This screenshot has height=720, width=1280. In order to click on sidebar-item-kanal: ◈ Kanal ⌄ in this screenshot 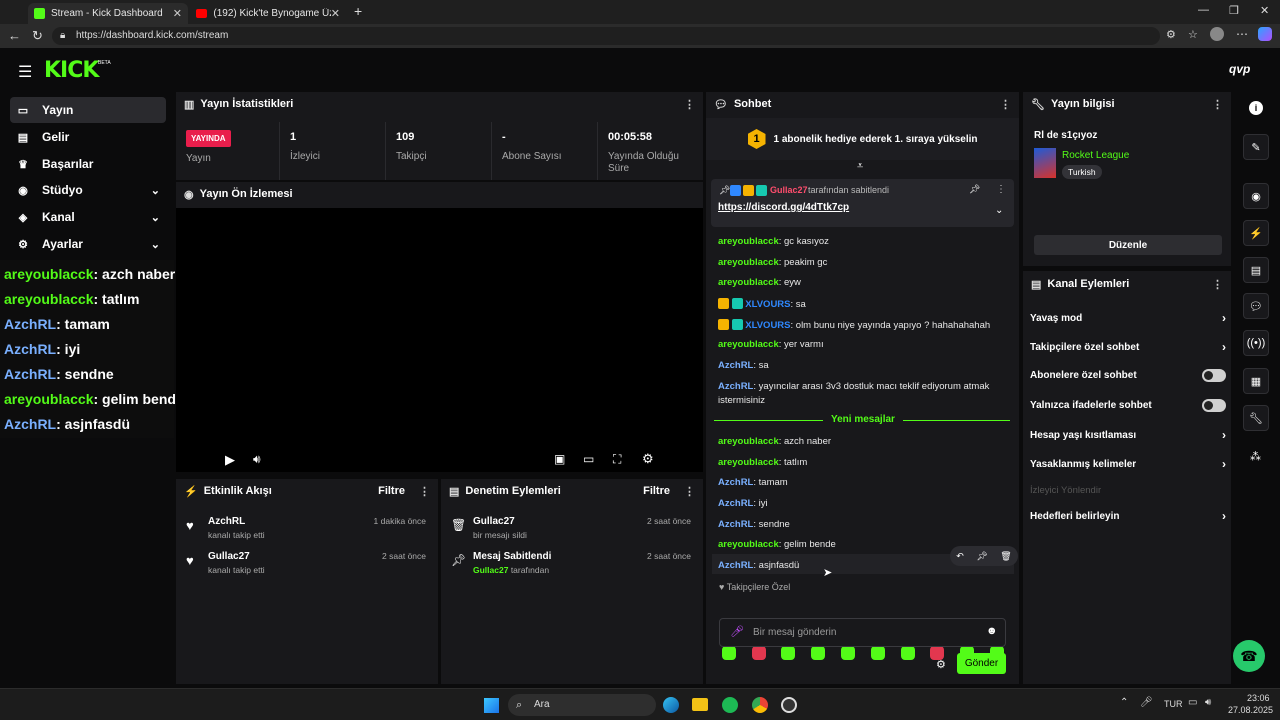, I will do `click(88, 217)`.